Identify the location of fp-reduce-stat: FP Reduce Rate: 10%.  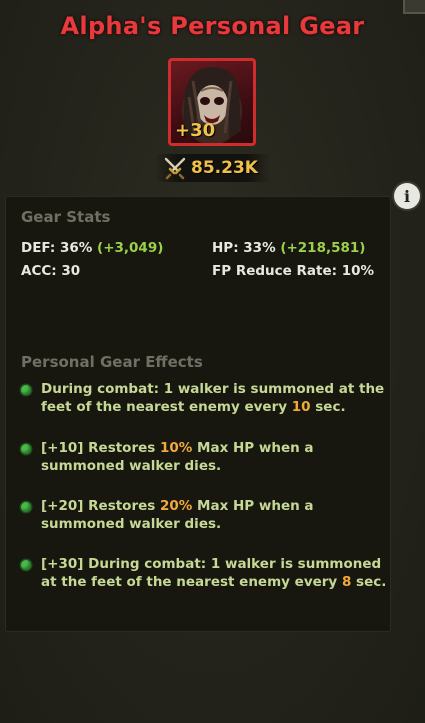
(293, 271).